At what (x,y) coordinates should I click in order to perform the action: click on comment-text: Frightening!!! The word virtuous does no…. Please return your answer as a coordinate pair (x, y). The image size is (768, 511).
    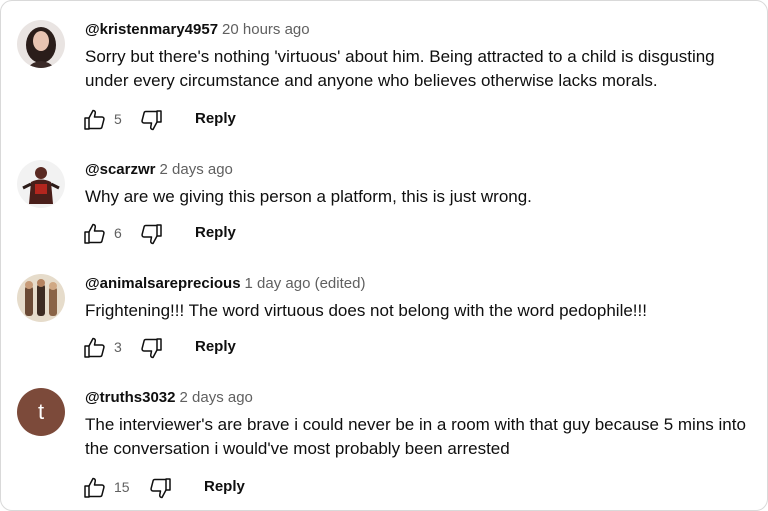
    Looking at the image, I should click on (366, 310).